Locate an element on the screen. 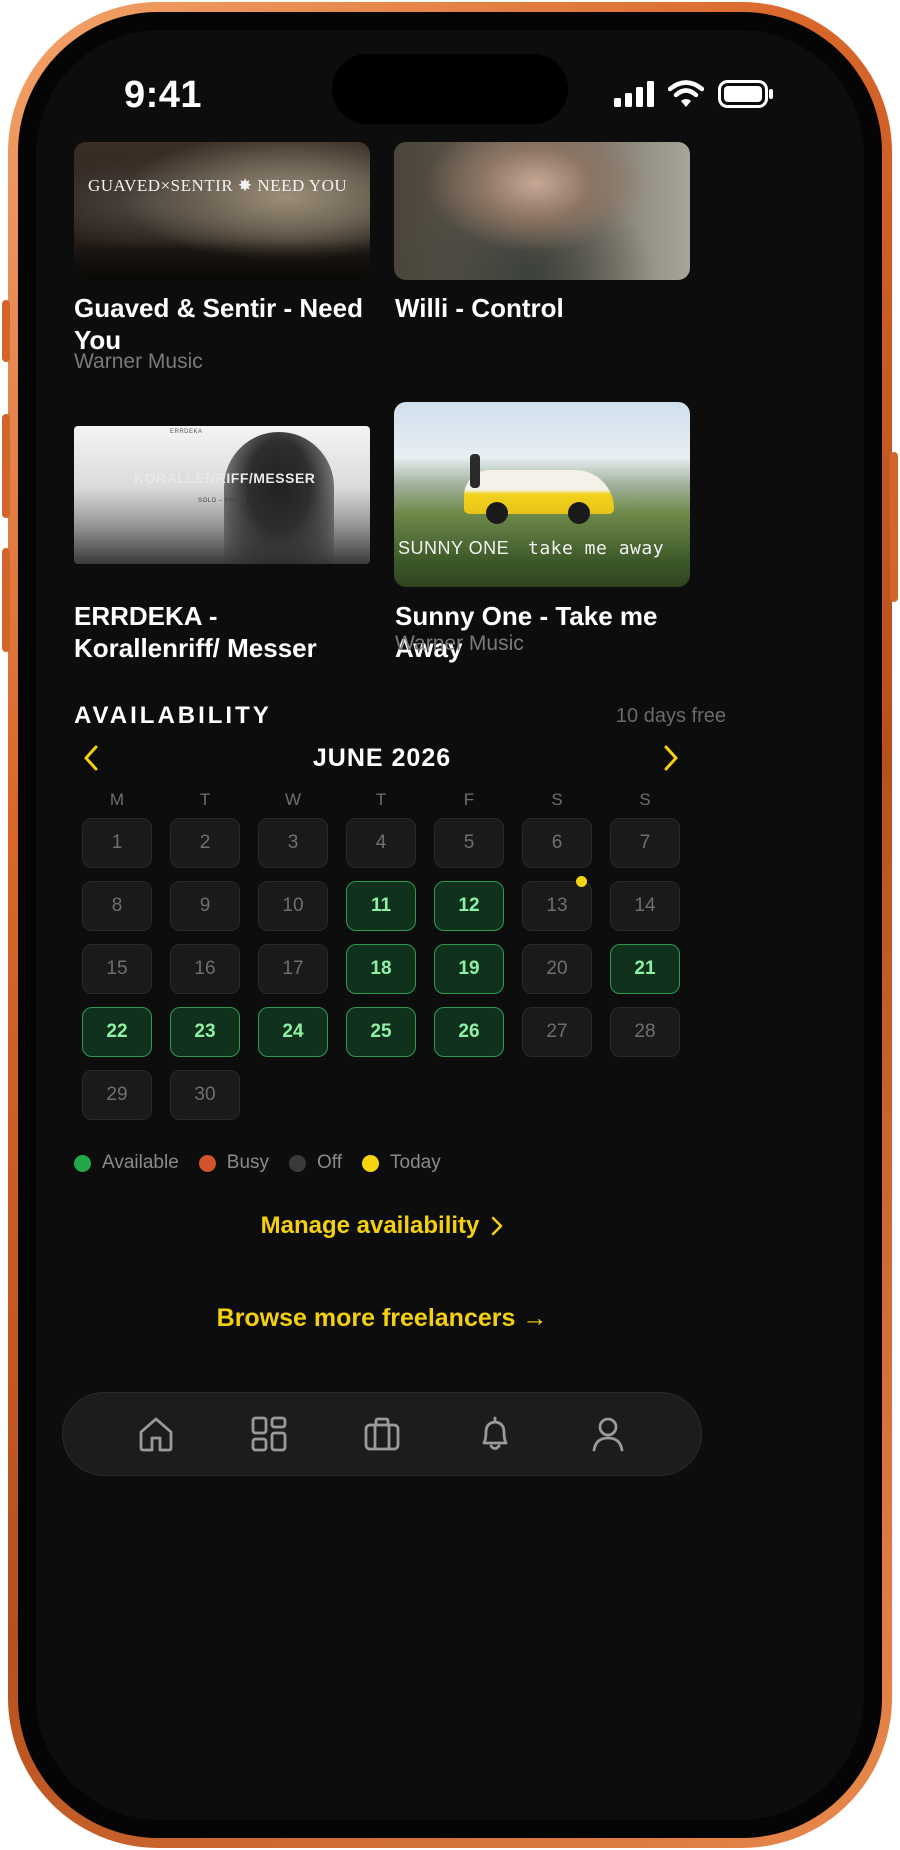 Image resolution: width=900 pixels, height=1850 pixels. calendar-day: 24 is located at coordinates (293, 1032).